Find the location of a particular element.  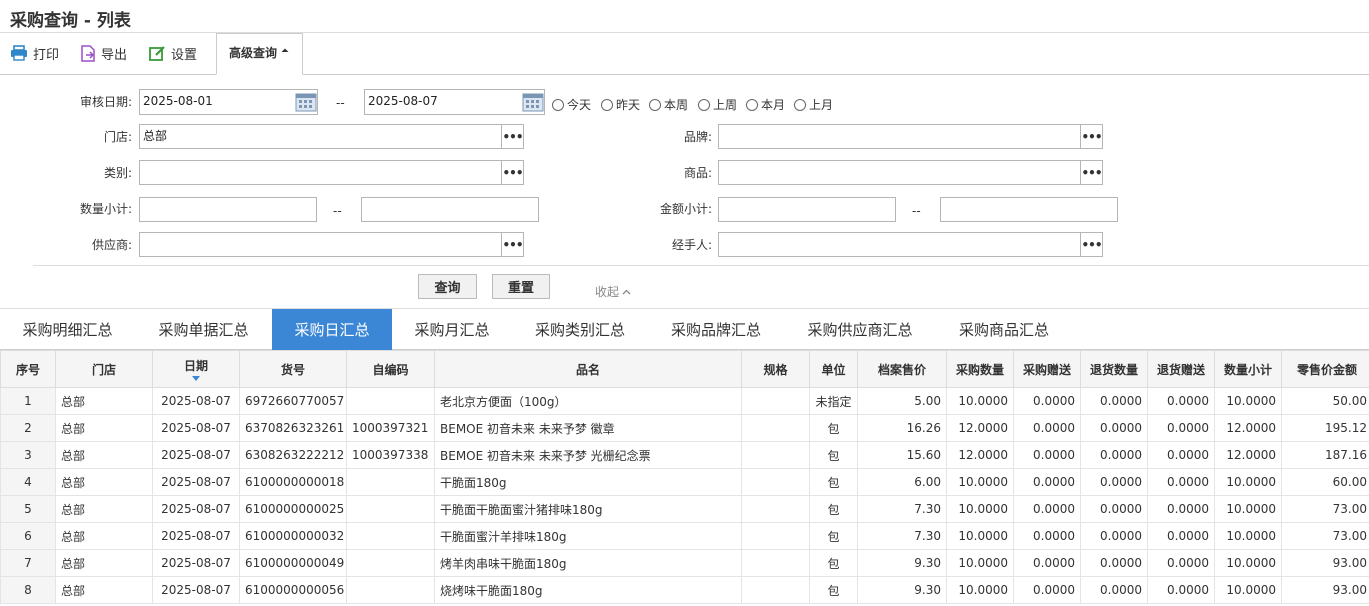

quick-date-yesterday: 昨天 is located at coordinates (620, 104).